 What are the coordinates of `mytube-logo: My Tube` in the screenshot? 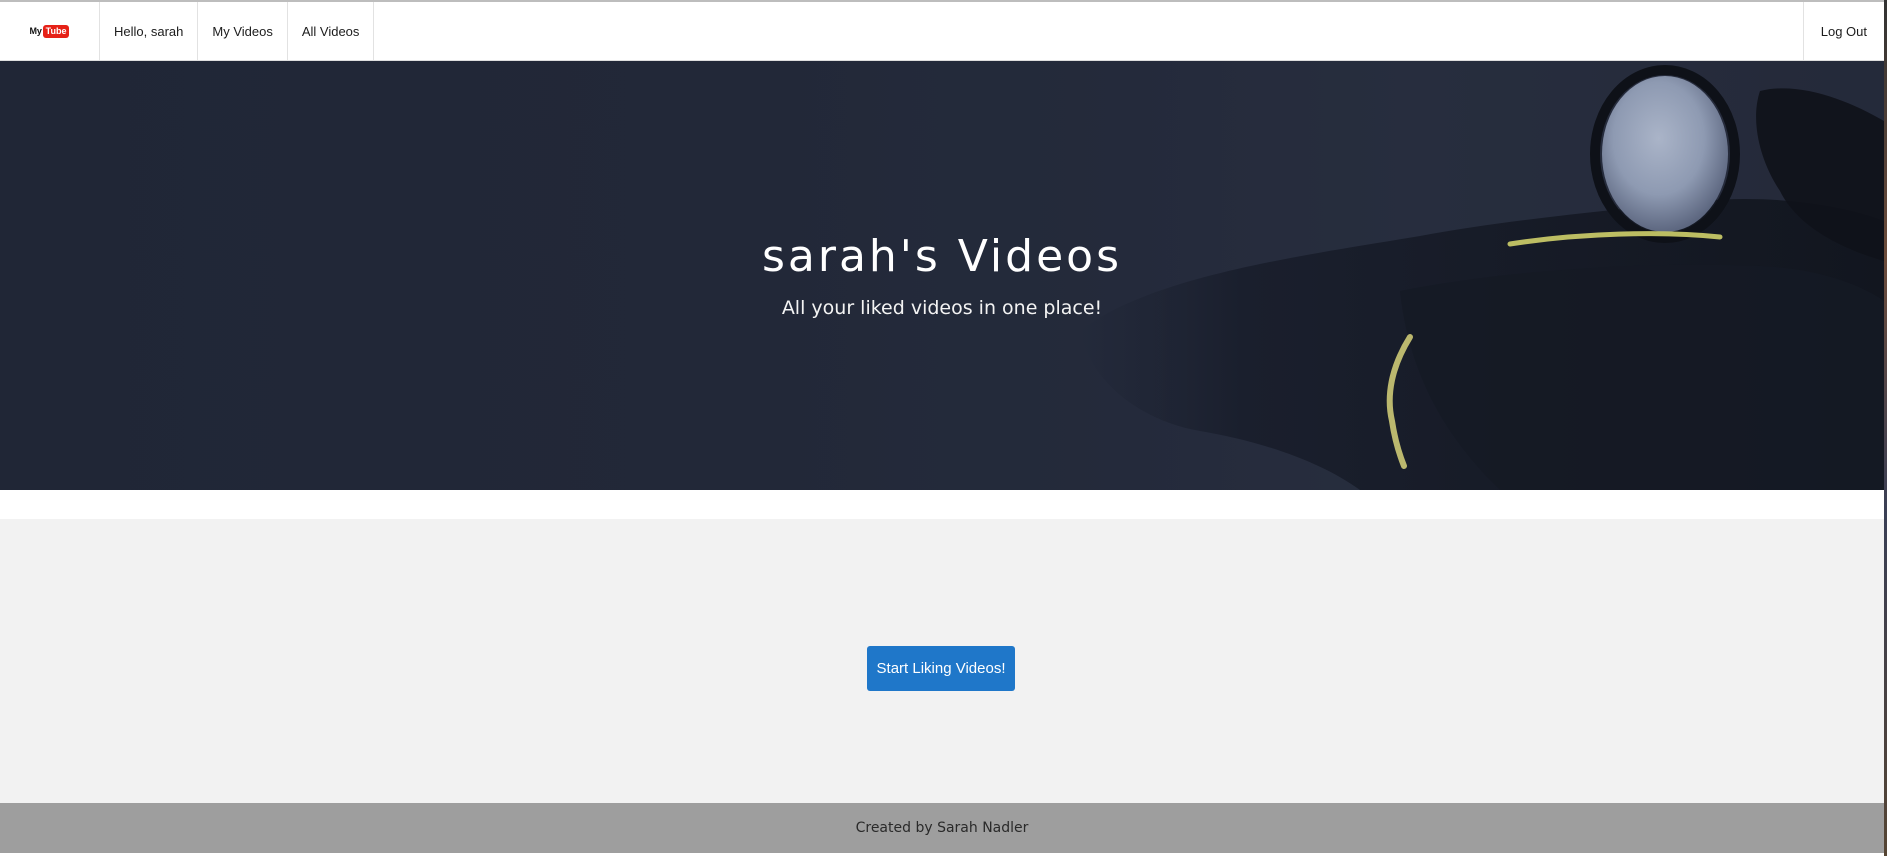 It's located at (50, 31).